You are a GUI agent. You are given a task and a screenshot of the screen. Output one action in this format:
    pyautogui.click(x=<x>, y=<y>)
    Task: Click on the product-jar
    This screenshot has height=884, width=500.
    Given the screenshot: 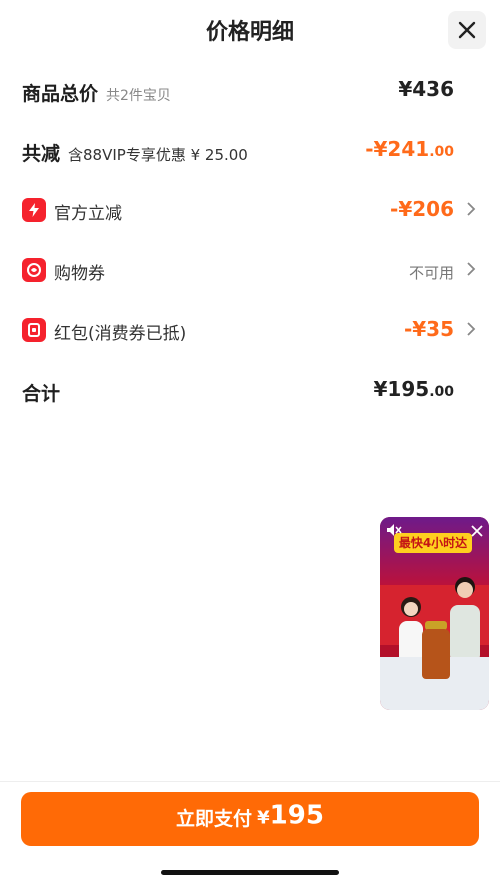 What is the action you would take?
    pyautogui.click(x=436, y=654)
    